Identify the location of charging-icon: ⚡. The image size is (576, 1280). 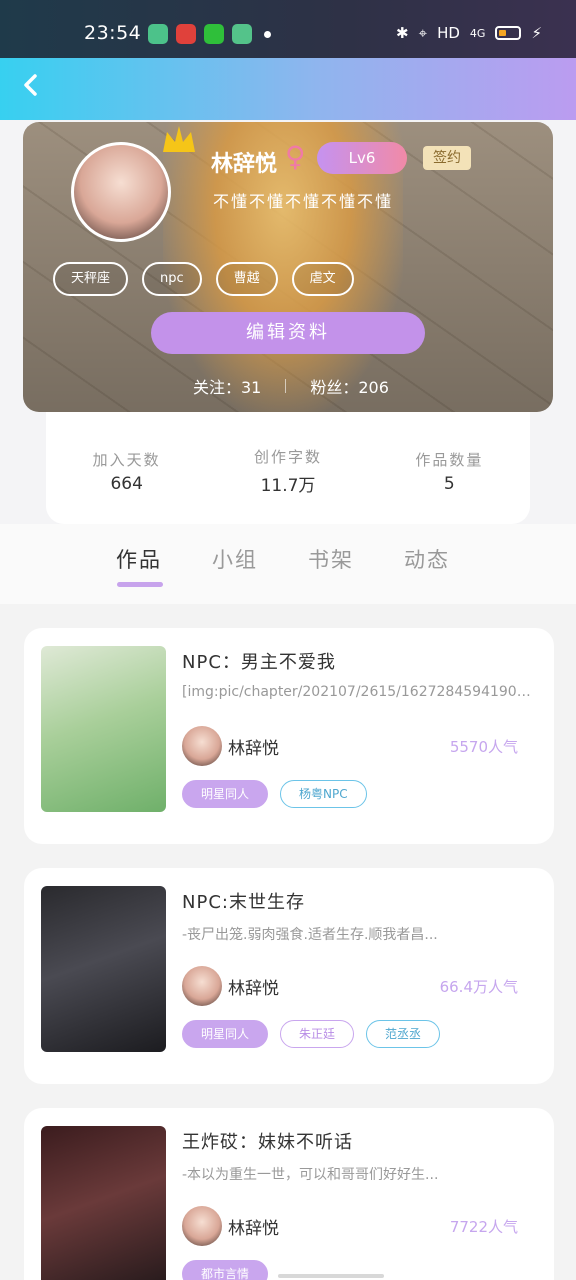
(536, 33).